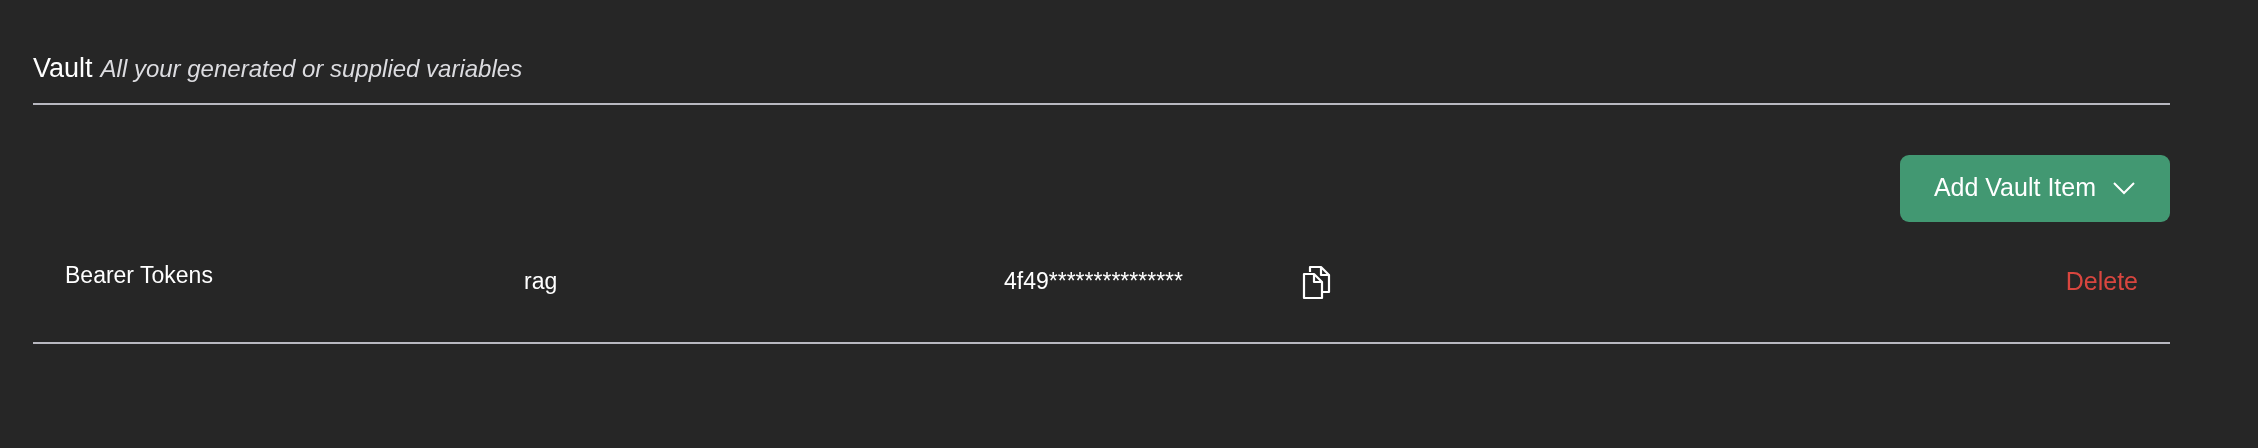 Image resolution: width=2258 pixels, height=448 pixels. What do you see at coordinates (63, 68) in the screenshot?
I see `vault-title: Vault` at bounding box center [63, 68].